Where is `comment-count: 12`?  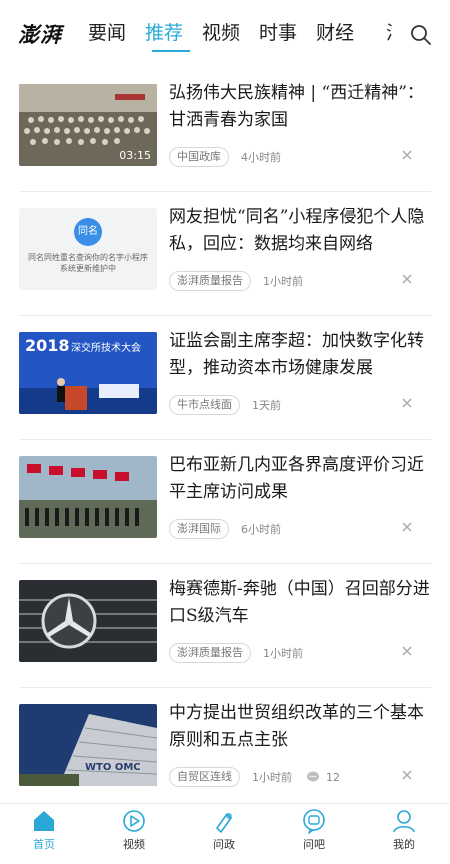
comment-count: 12 is located at coordinates (323, 777).